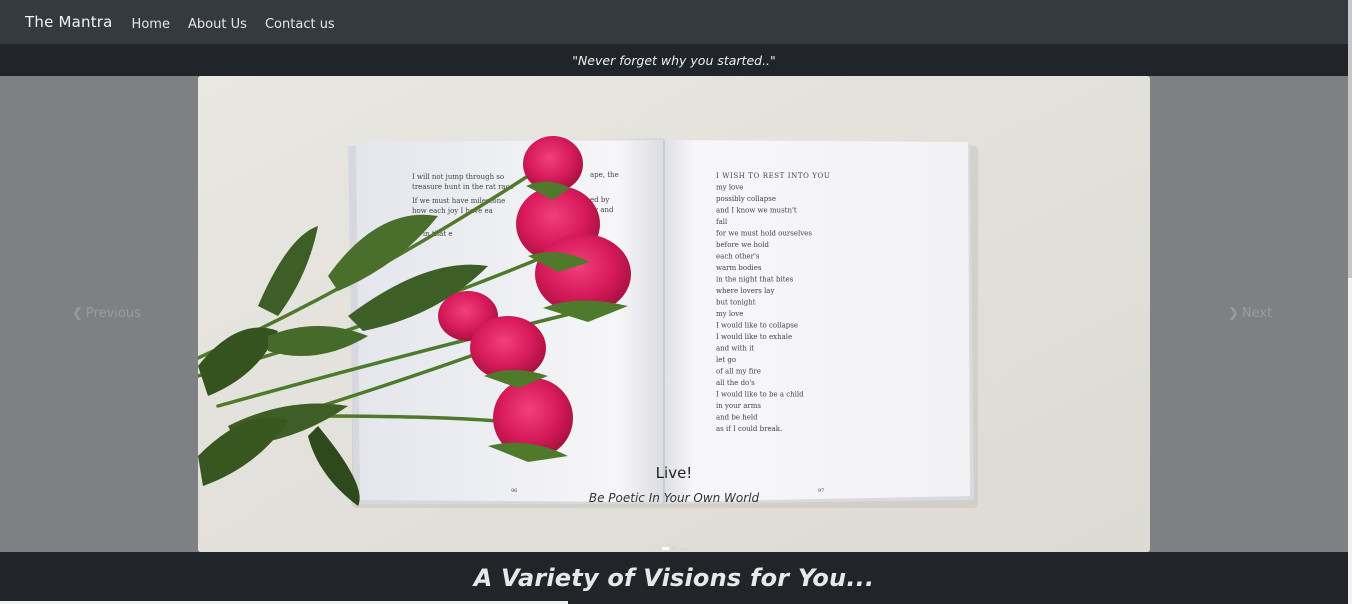 Image resolution: width=1352 pixels, height=604 pixels. I want to click on carousel-next-button: ❯ Next, so click(1250, 313).